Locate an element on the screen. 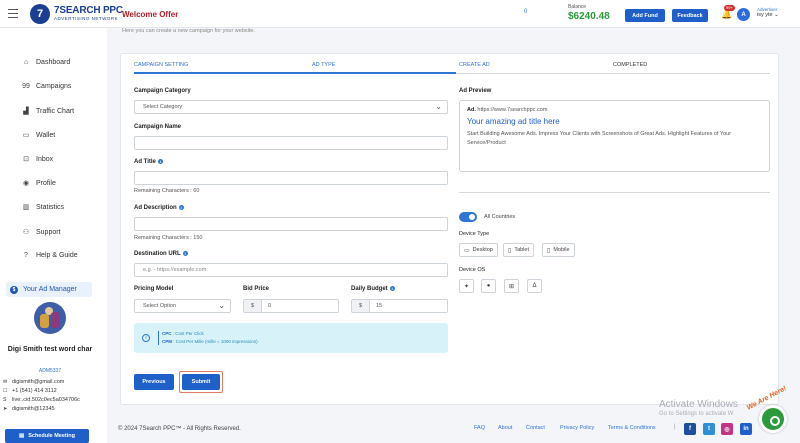 Image resolution: width=800 pixels, height=443 pixels. welcome-offer-link: Welcome Offer is located at coordinates (150, 14).